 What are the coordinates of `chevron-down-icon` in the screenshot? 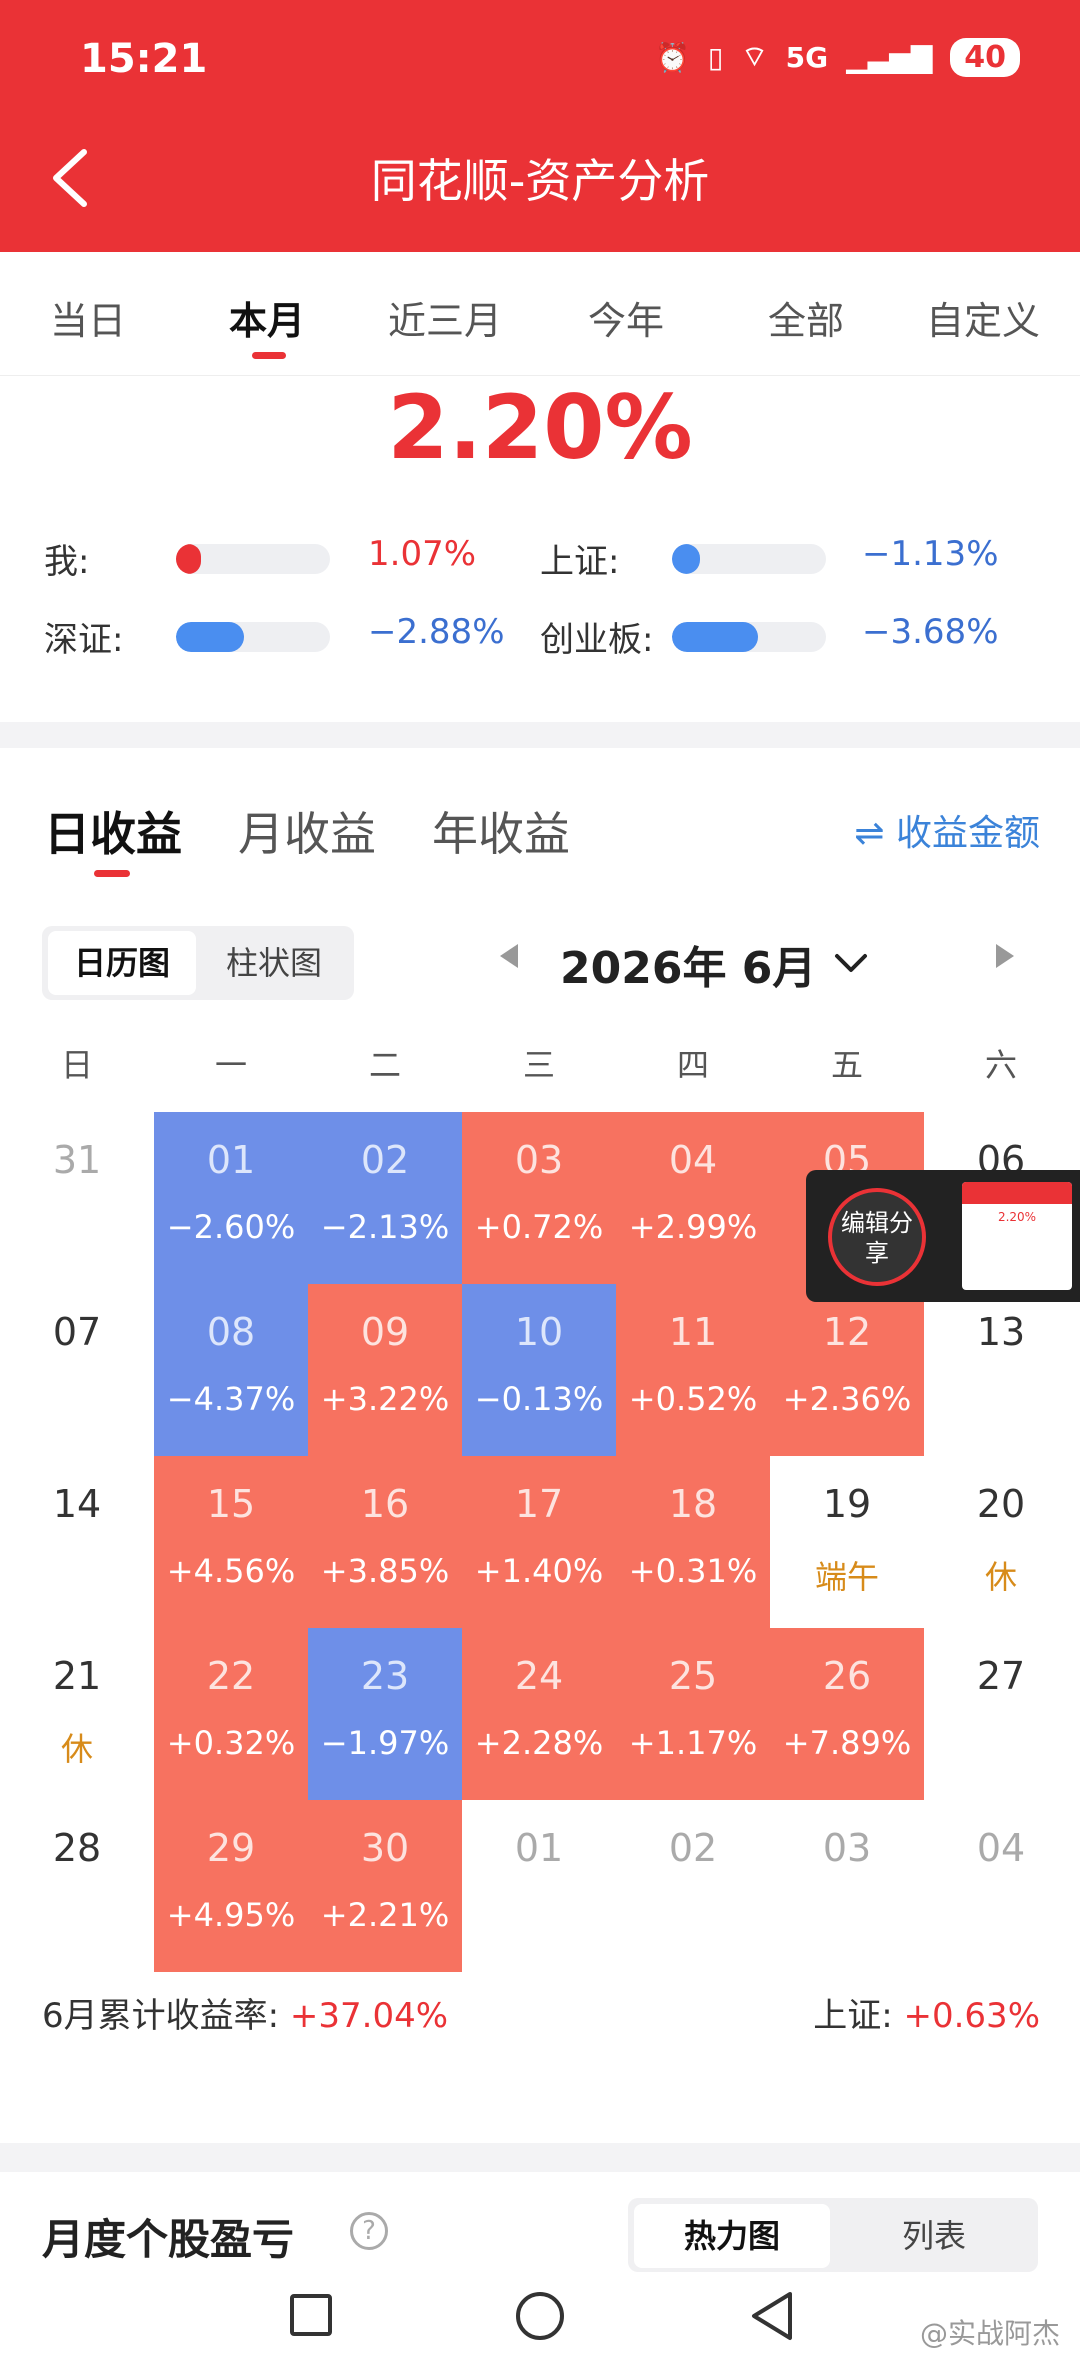 It's located at (851, 963).